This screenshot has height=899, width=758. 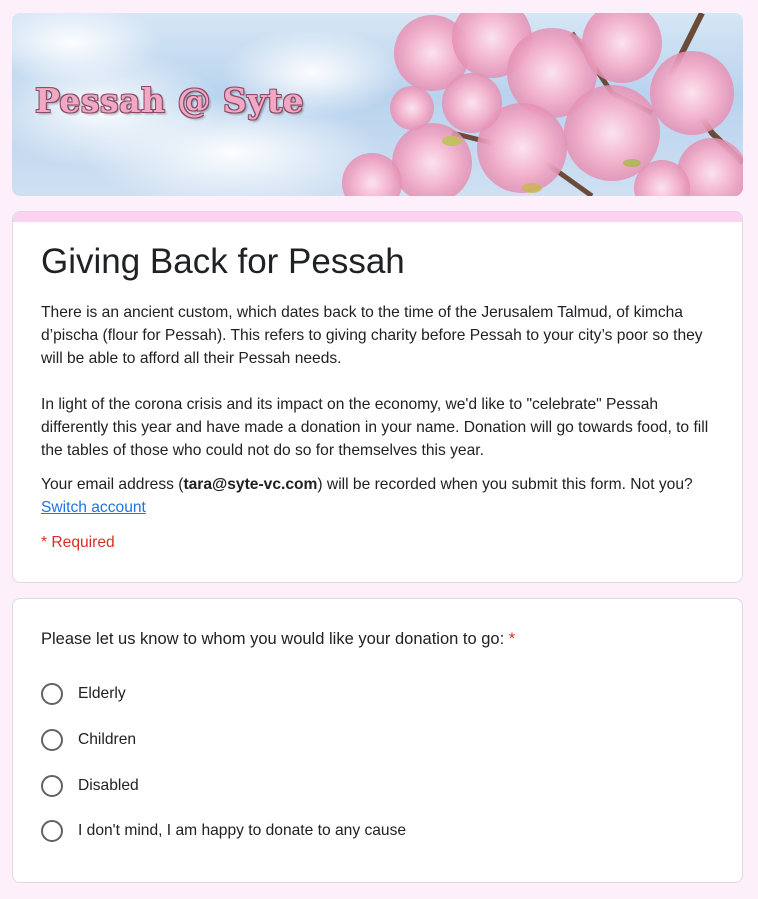 What do you see at coordinates (371, 786) in the screenshot?
I see `radio-option-disabled: Disabled` at bounding box center [371, 786].